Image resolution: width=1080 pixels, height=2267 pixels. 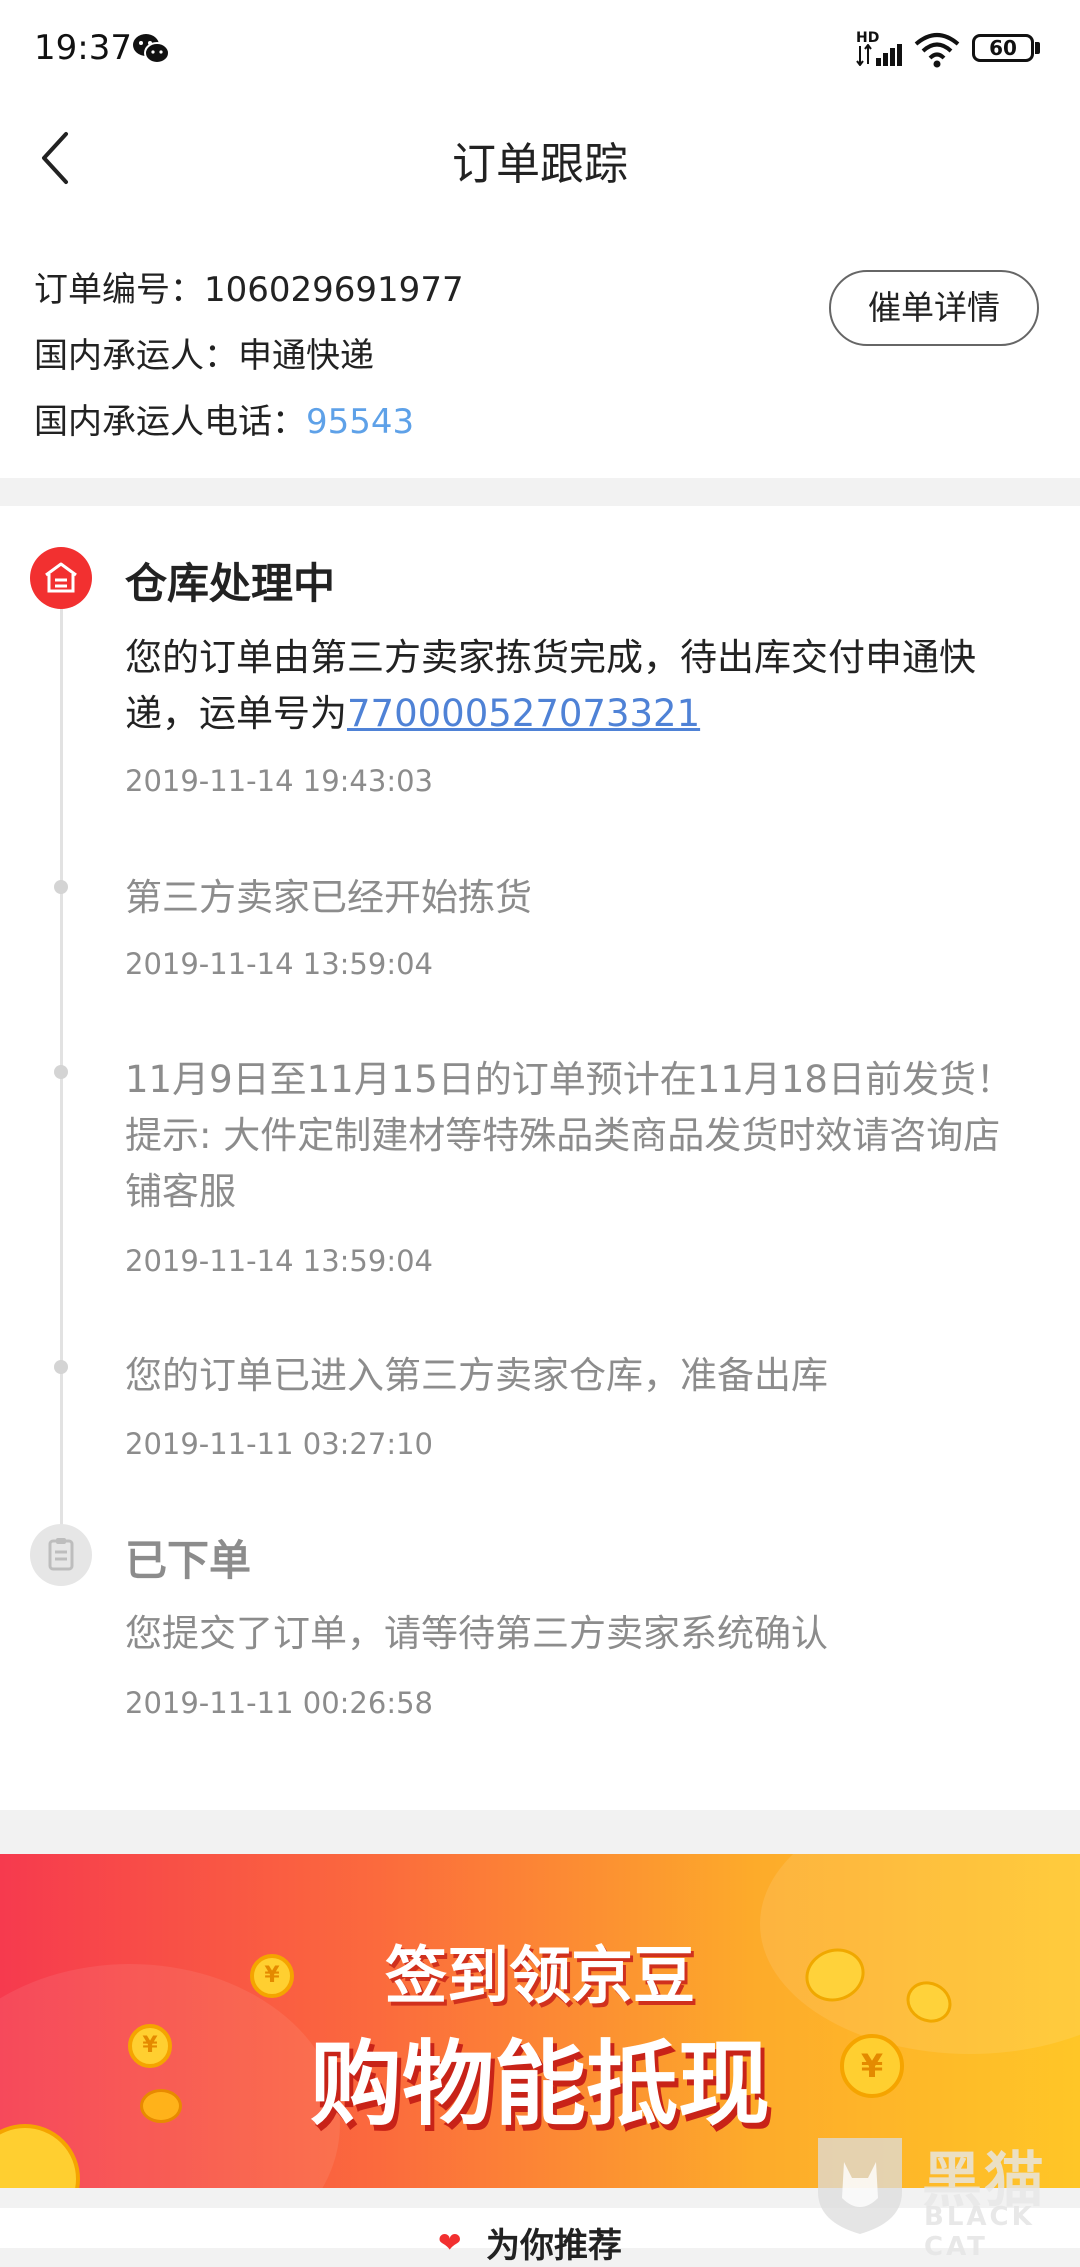 I want to click on carrier-phone-link: 95543, so click(x=360, y=422).